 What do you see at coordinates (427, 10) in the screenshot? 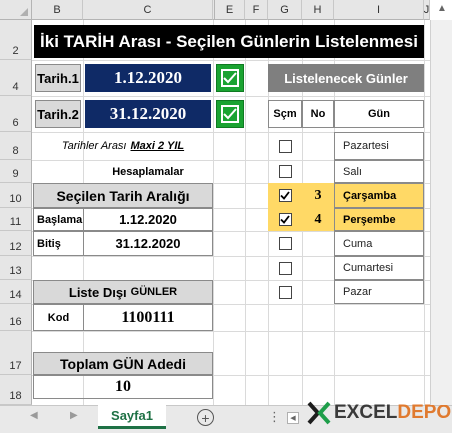
I see `col-header-j: J` at bounding box center [427, 10].